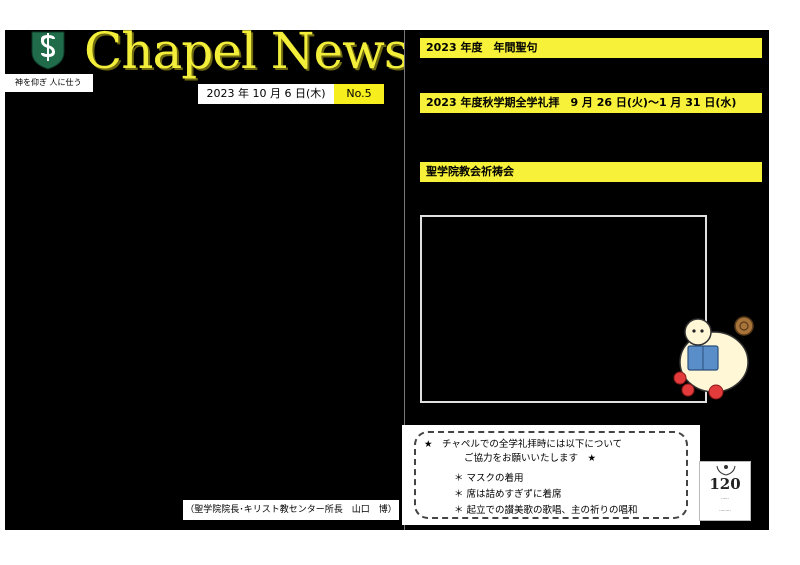 The height and width of the screenshot is (565, 800). I want to click on issue-date: 2023 年 10 月 6 日(木), so click(266, 94).